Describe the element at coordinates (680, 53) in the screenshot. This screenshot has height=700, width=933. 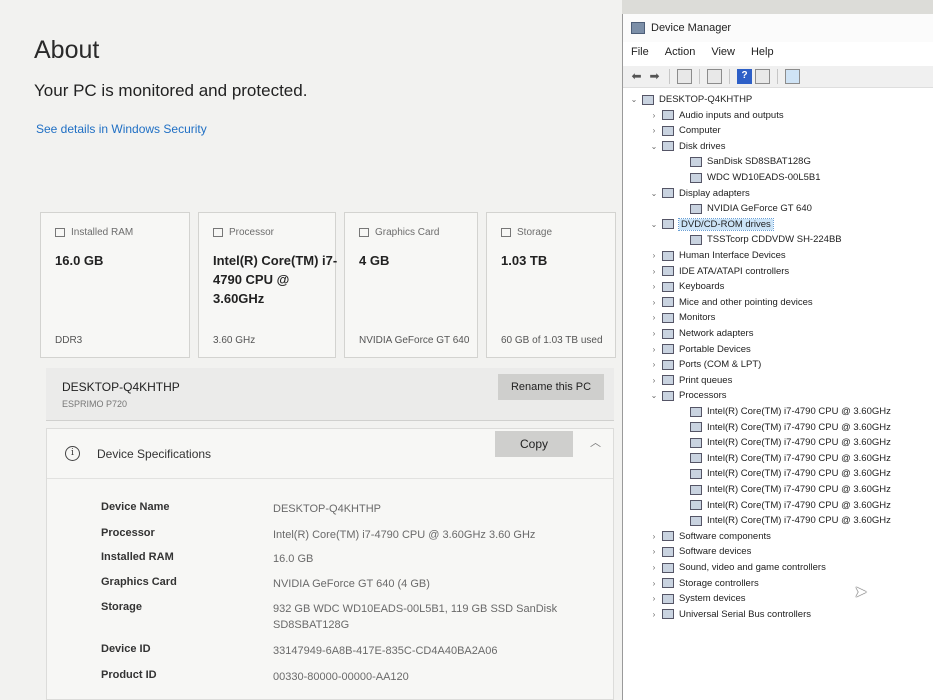
I see `menu-action: Action` at that location.